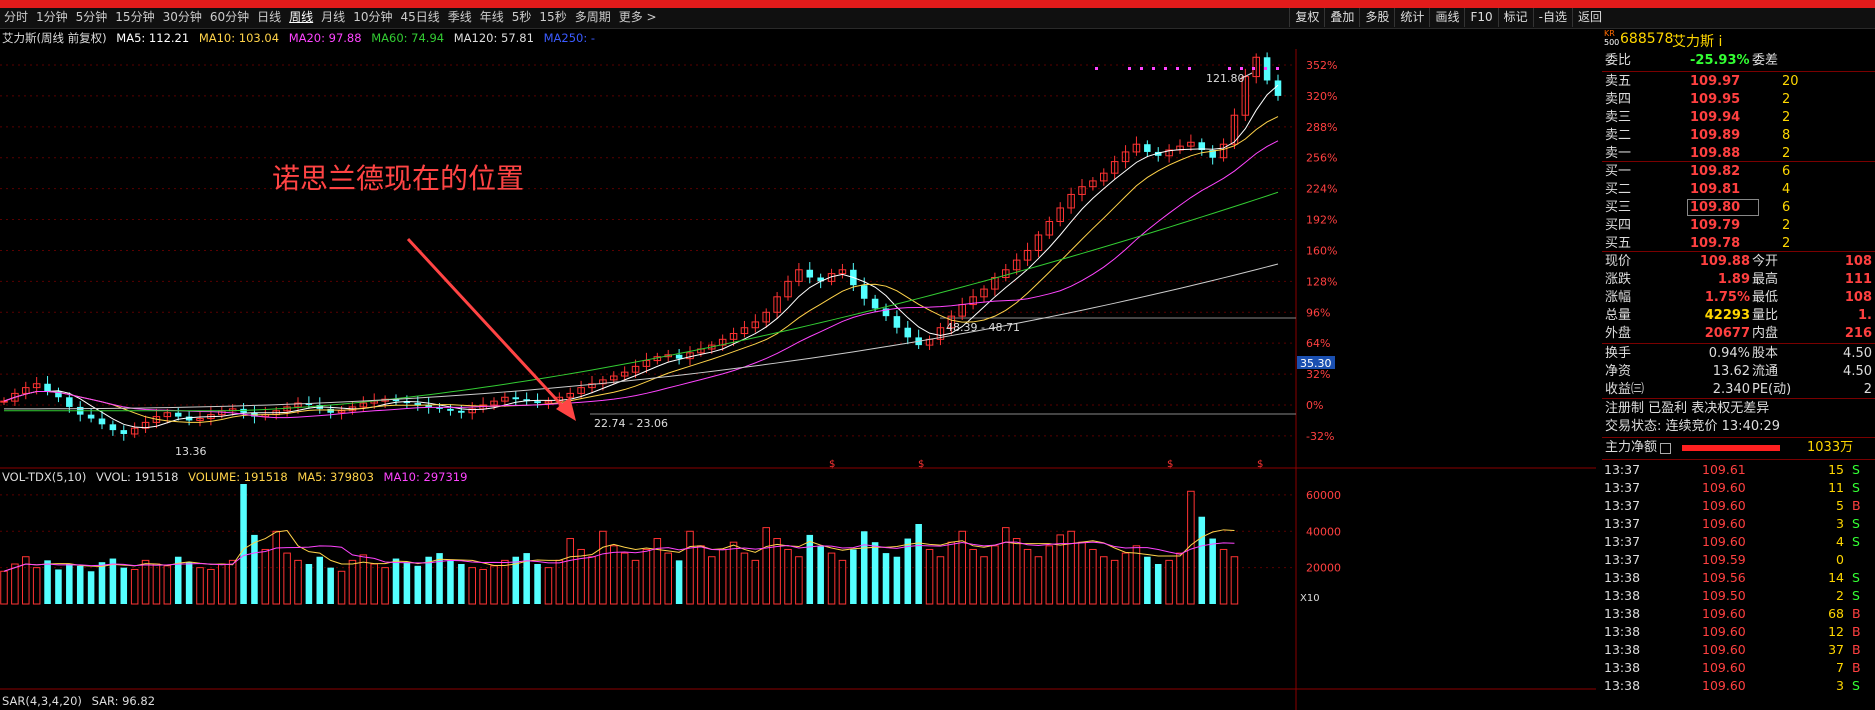 The height and width of the screenshot is (710, 1875). I want to click on period-tab: 15秒, so click(552, 17).